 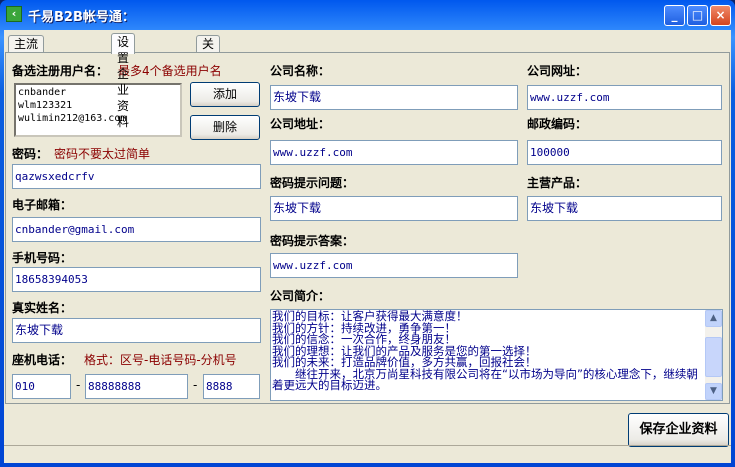 What do you see at coordinates (136, 229) in the screenshot?
I see `email-input: cnbander@gmail.com` at bounding box center [136, 229].